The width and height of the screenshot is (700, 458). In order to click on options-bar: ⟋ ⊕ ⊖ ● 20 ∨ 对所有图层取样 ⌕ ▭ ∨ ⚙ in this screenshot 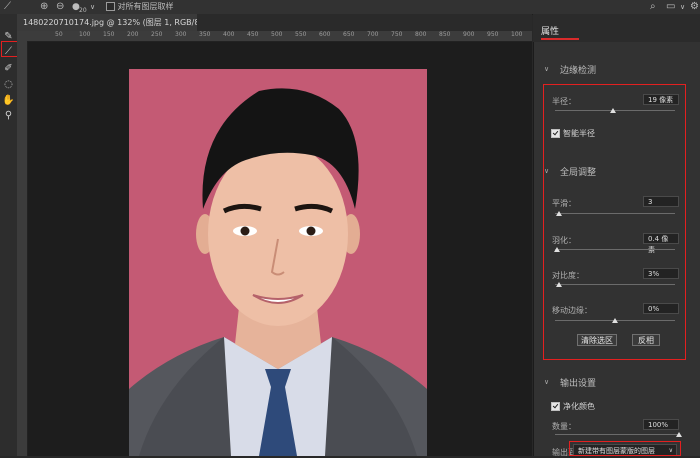, I will do `click(350, 7)`.